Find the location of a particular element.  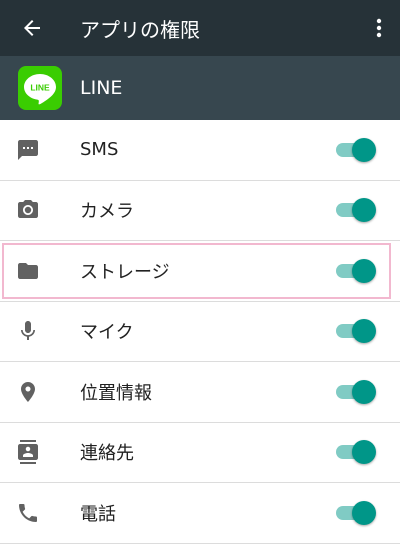

permission-label: 電話 is located at coordinates (98, 514).